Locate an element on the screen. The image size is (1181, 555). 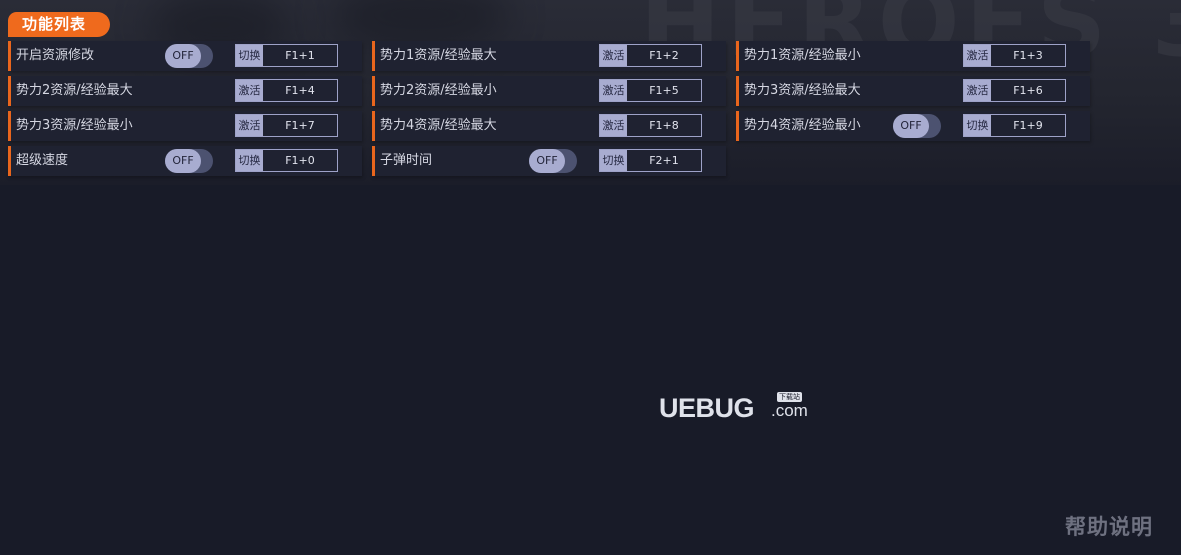
feature-label: 开启资源修改 is located at coordinates (55, 55).